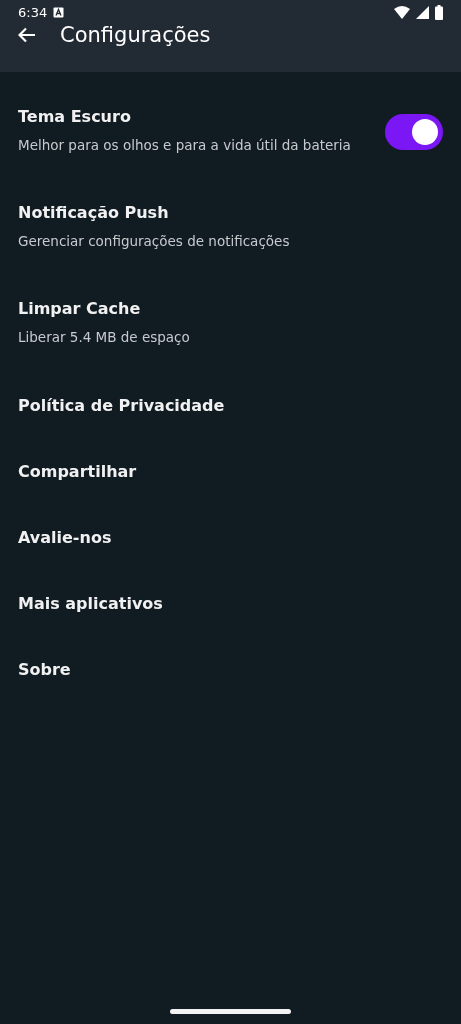  Describe the element at coordinates (184, 116) in the screenshot. I see `setting-title: Tema Escuro` at that location.